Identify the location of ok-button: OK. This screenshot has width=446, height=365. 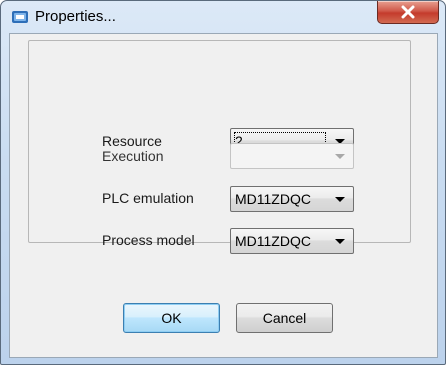
(171, 318).